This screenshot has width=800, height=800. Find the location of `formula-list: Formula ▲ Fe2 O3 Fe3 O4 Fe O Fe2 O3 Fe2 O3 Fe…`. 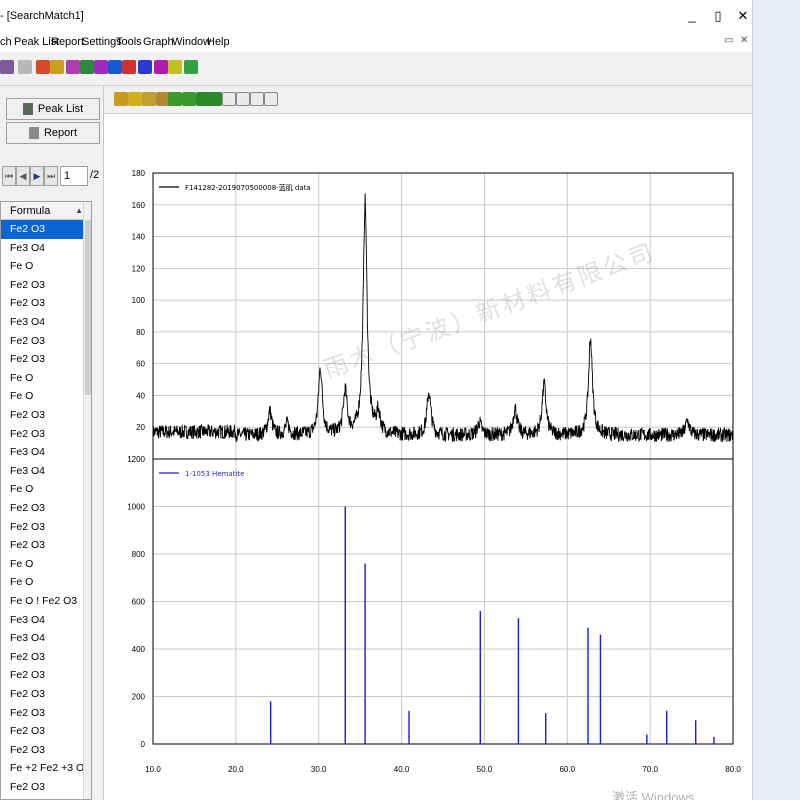

formula-list: Formula ▲ Fe2 O3 Fe3 O4 Fe O Fe2 O3 Fe2 O3 Fe… is located at coordinates (46, 500).